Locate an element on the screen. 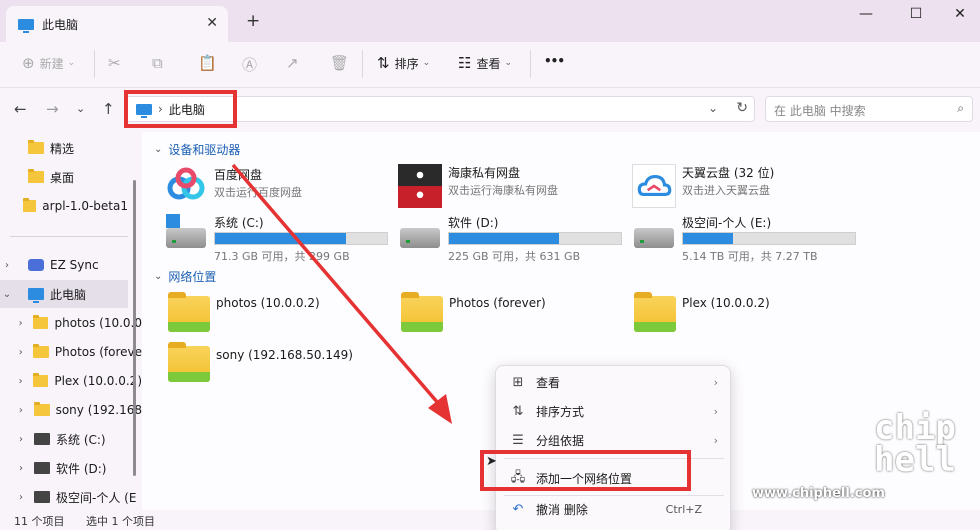 This screenshot has height=530, width=980. shortcut-label: Ctrl+Z is located at coordinates (683, 509).